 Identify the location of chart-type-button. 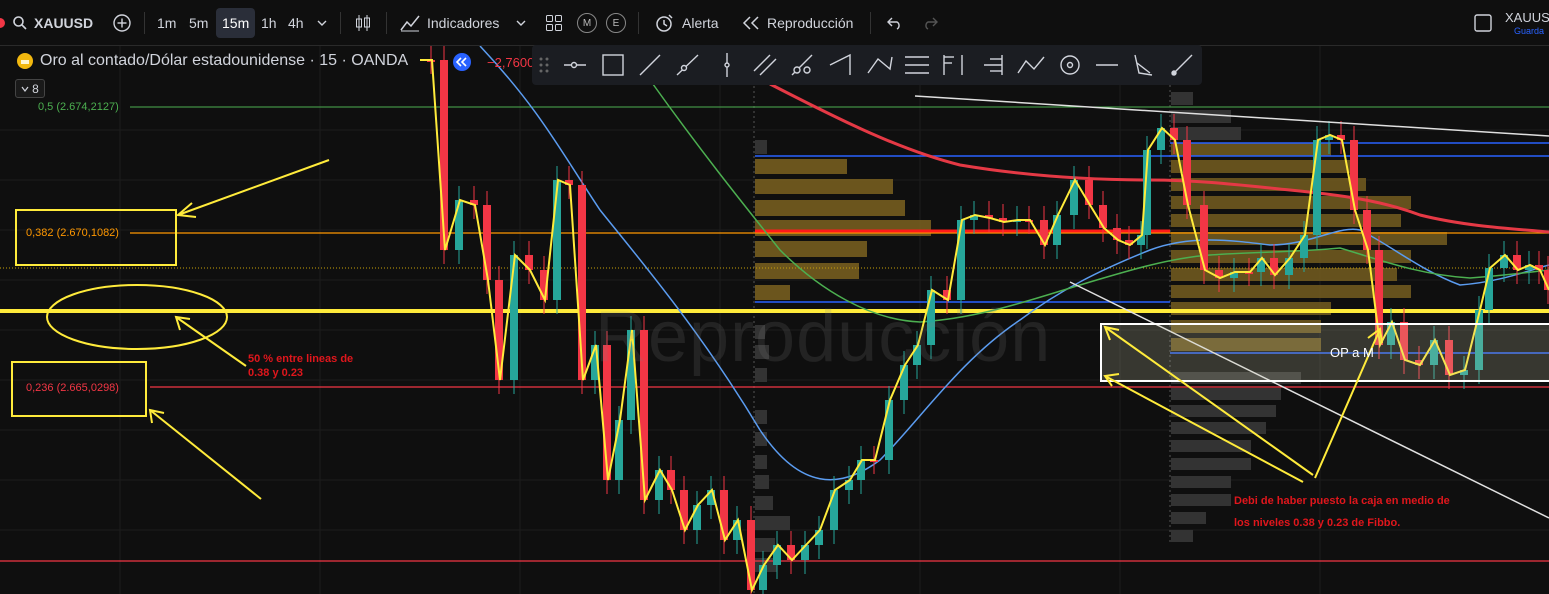
(363, 23).